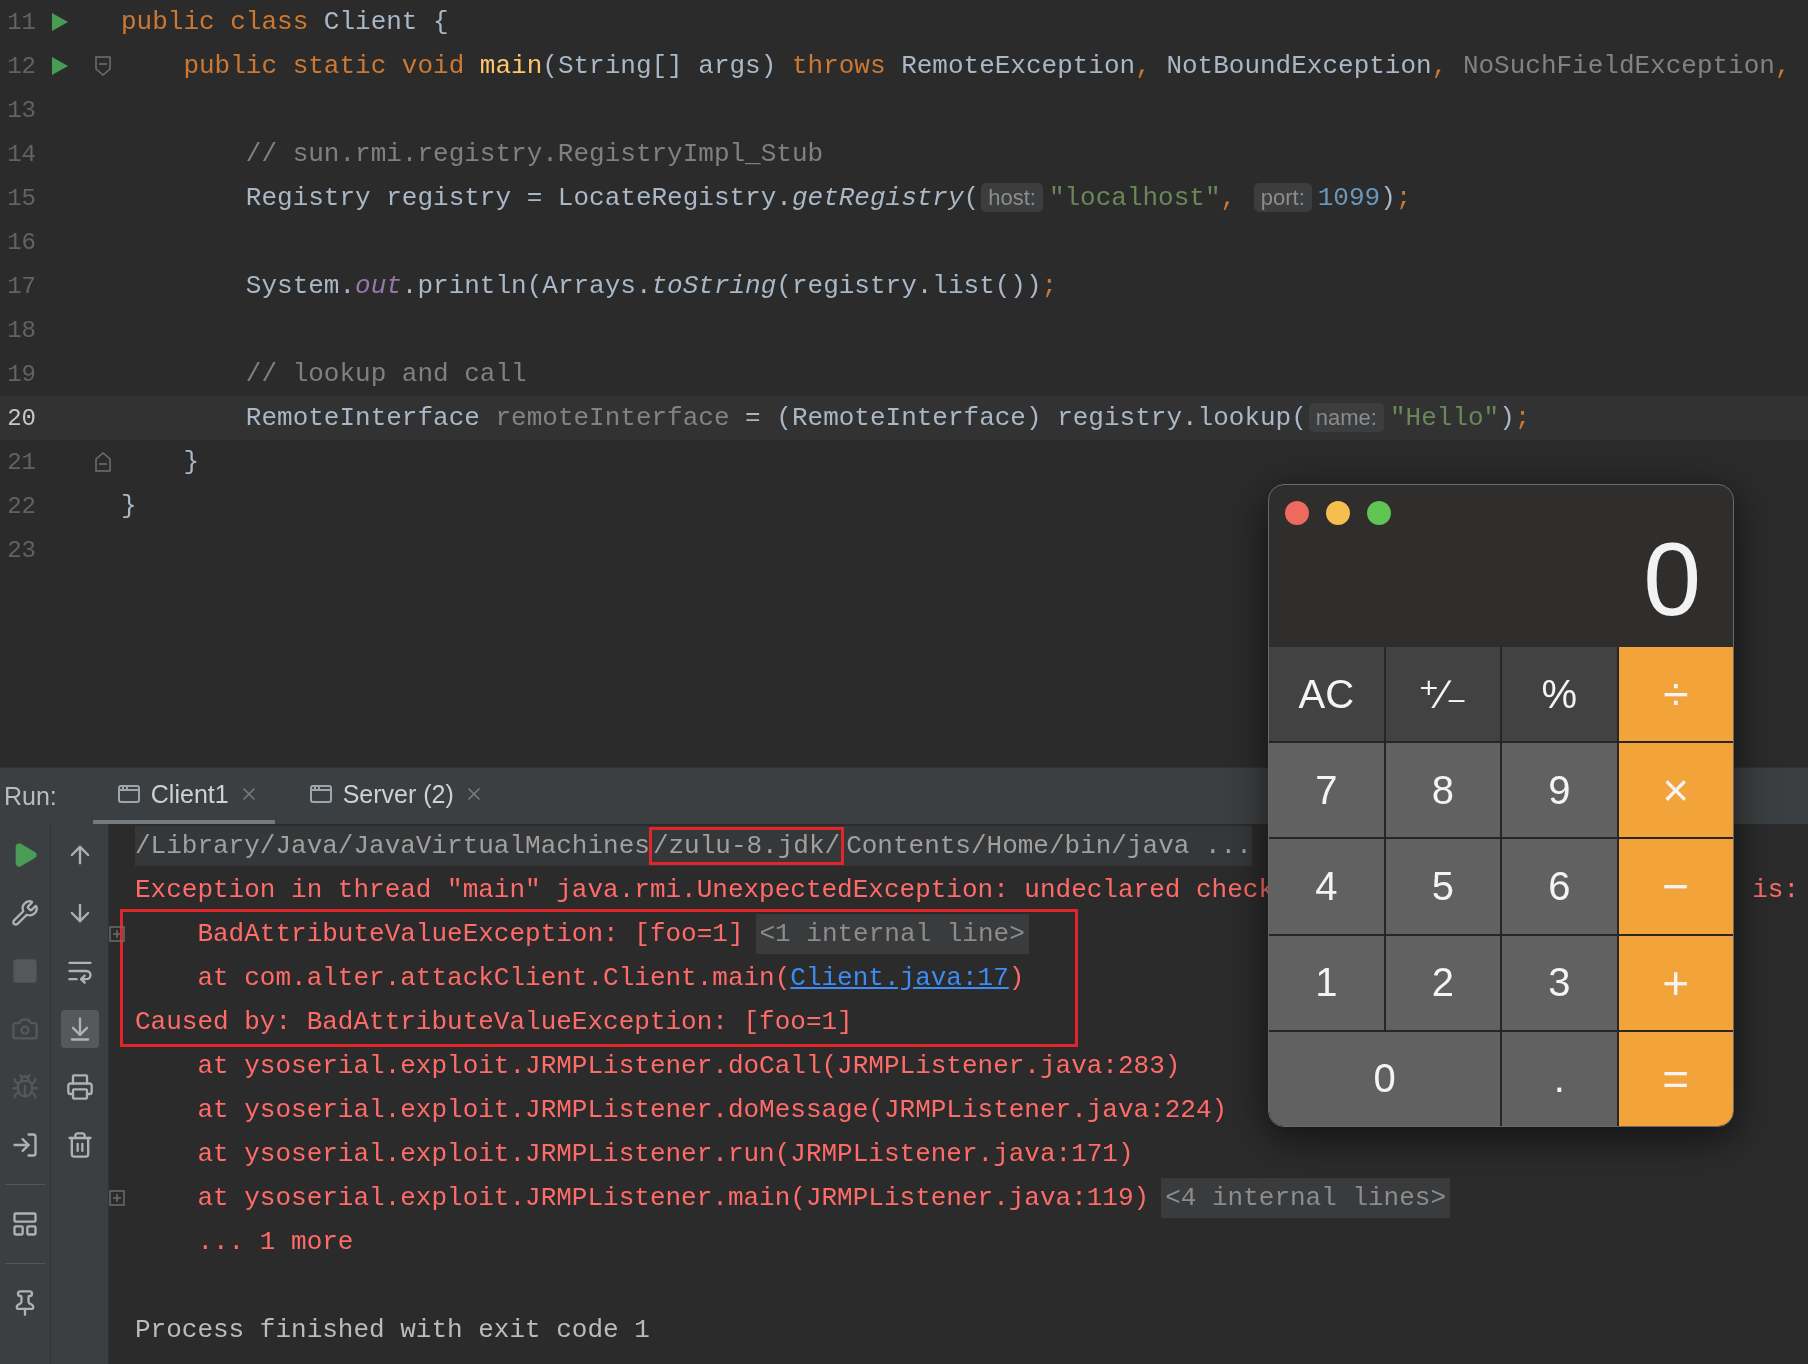 The width and height of the screenshot is (1808, 1364). I want to click on console-text: at ysoserial.exploit.JRMPListener.doMessage(JRMPListener.java:224), so click(712, 1110).